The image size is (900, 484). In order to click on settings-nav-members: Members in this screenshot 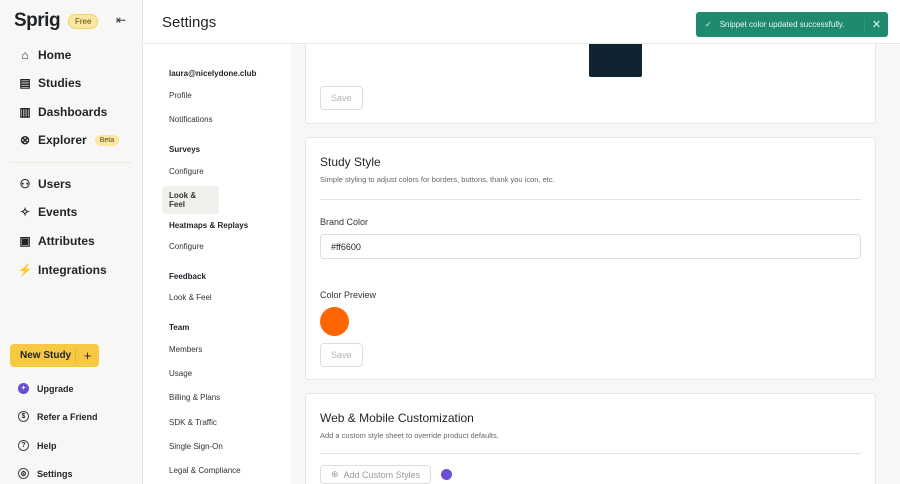, I will do `click(185, 349)`.